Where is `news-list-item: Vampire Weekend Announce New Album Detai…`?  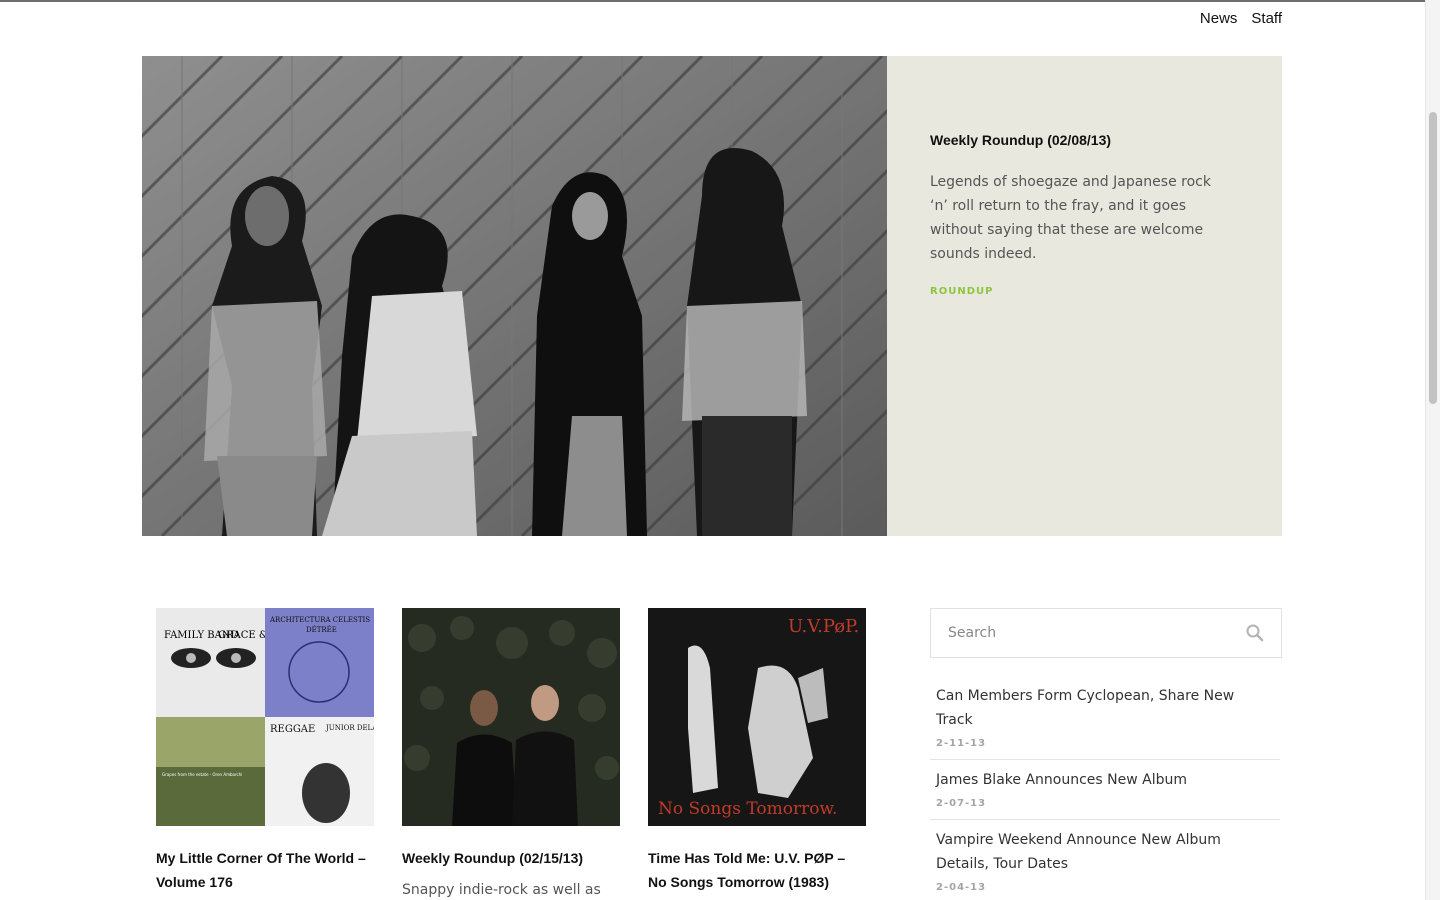
news-list-item: Vampire Weekend Announce New Album Detai… is located at coordinates (1105, 860).